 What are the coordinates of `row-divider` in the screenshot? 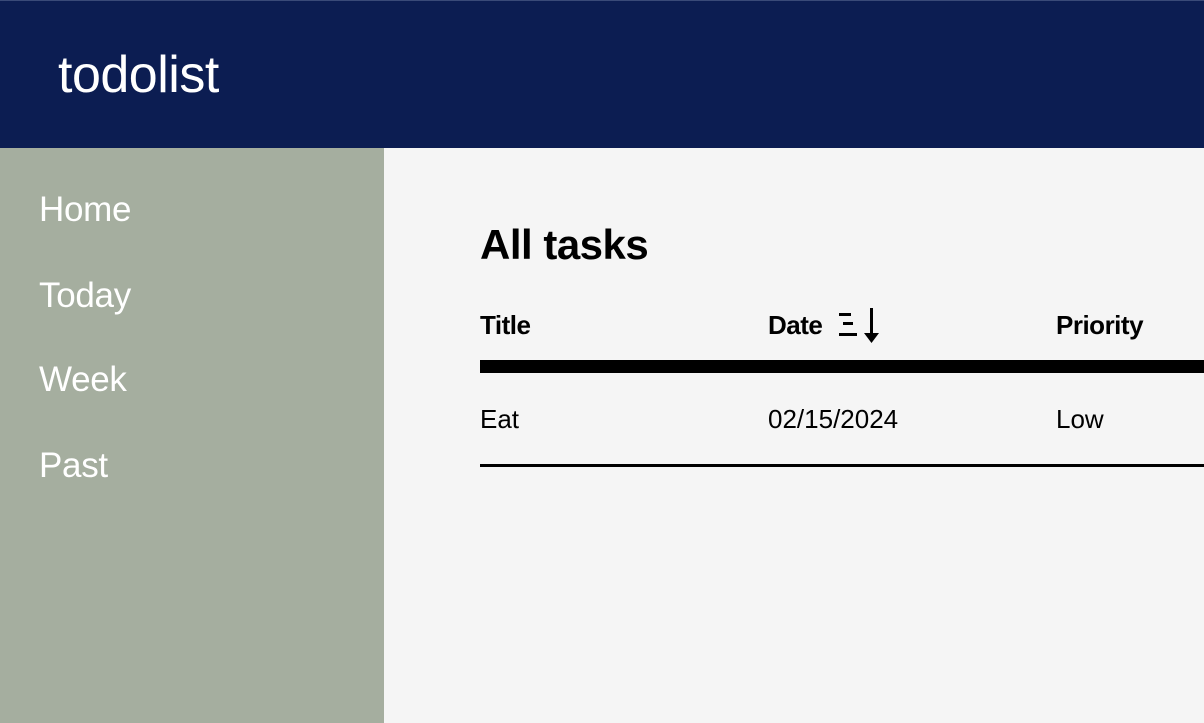 It's located at (842, 465).